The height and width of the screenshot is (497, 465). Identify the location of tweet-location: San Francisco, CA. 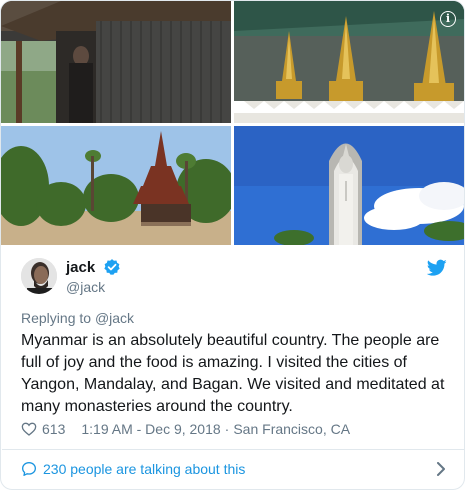
(291, 429).